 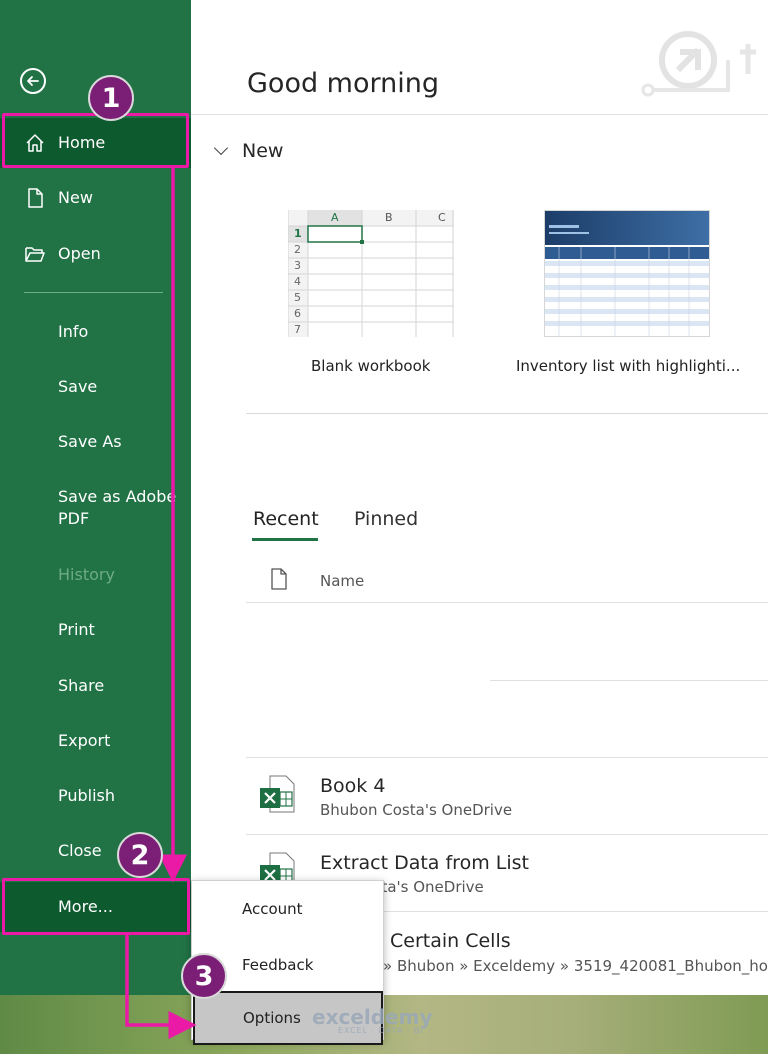 What do you see at coordinates (507, 602) in the screenshot?
I see `list-header-divider` at bounding box center [507, 602].